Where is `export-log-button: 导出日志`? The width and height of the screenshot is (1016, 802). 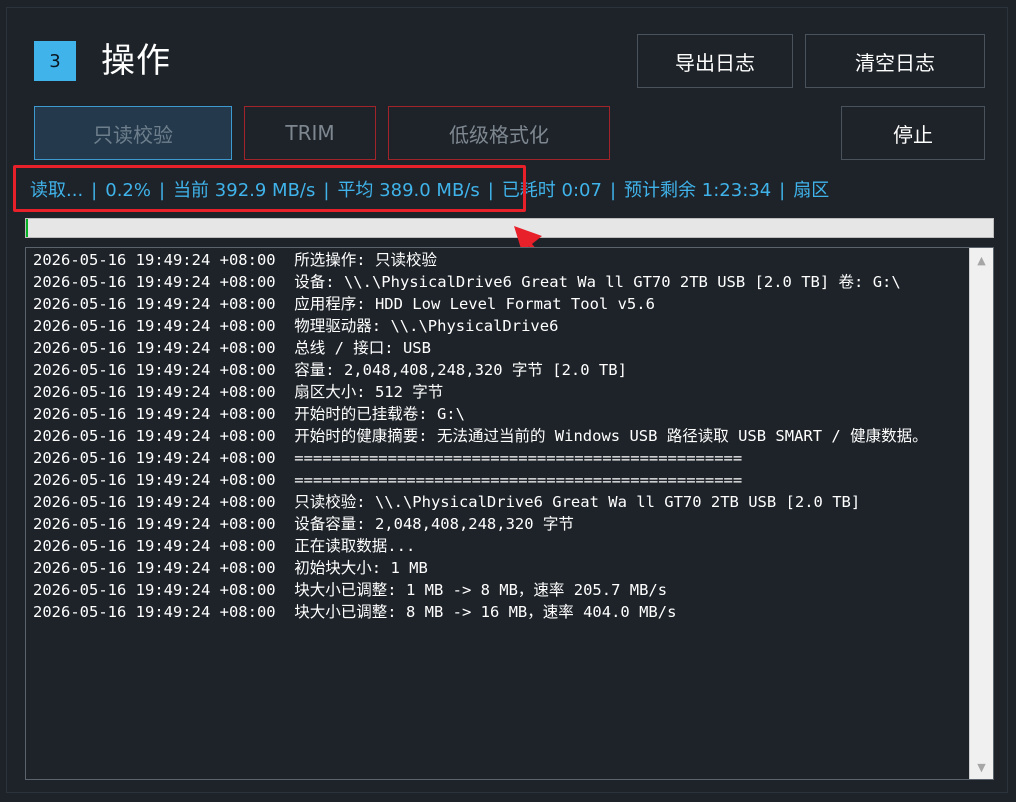 export-log-button: 导出日志 is located at coordinates (715, 61).